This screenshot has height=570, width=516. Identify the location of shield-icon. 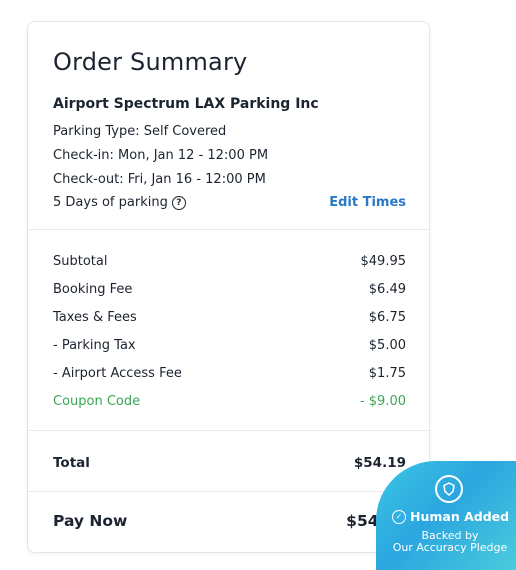
(449, 489).